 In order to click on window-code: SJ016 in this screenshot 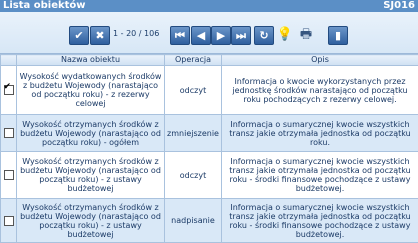, I will do `click(399, 6)`.